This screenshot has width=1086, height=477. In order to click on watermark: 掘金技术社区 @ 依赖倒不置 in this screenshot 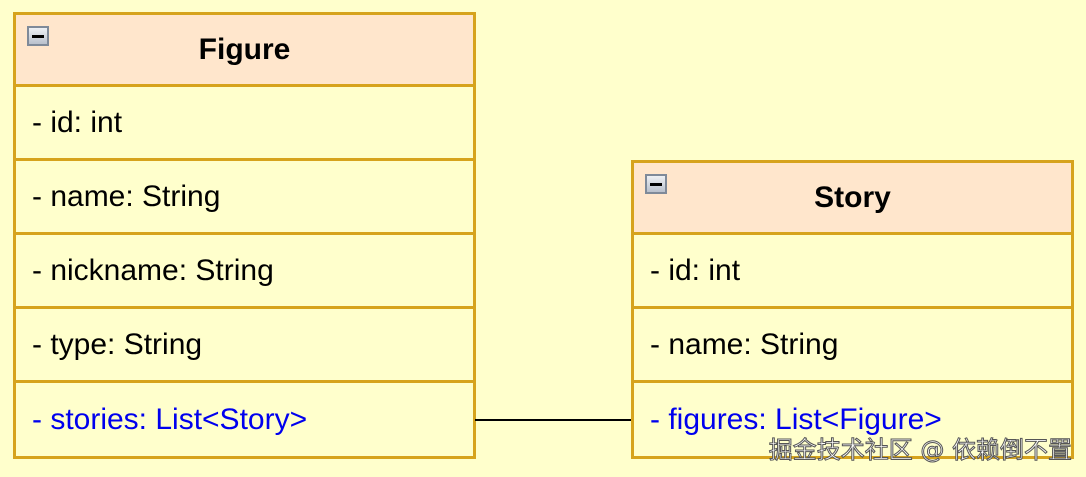, I will do `click(920, 450)`.